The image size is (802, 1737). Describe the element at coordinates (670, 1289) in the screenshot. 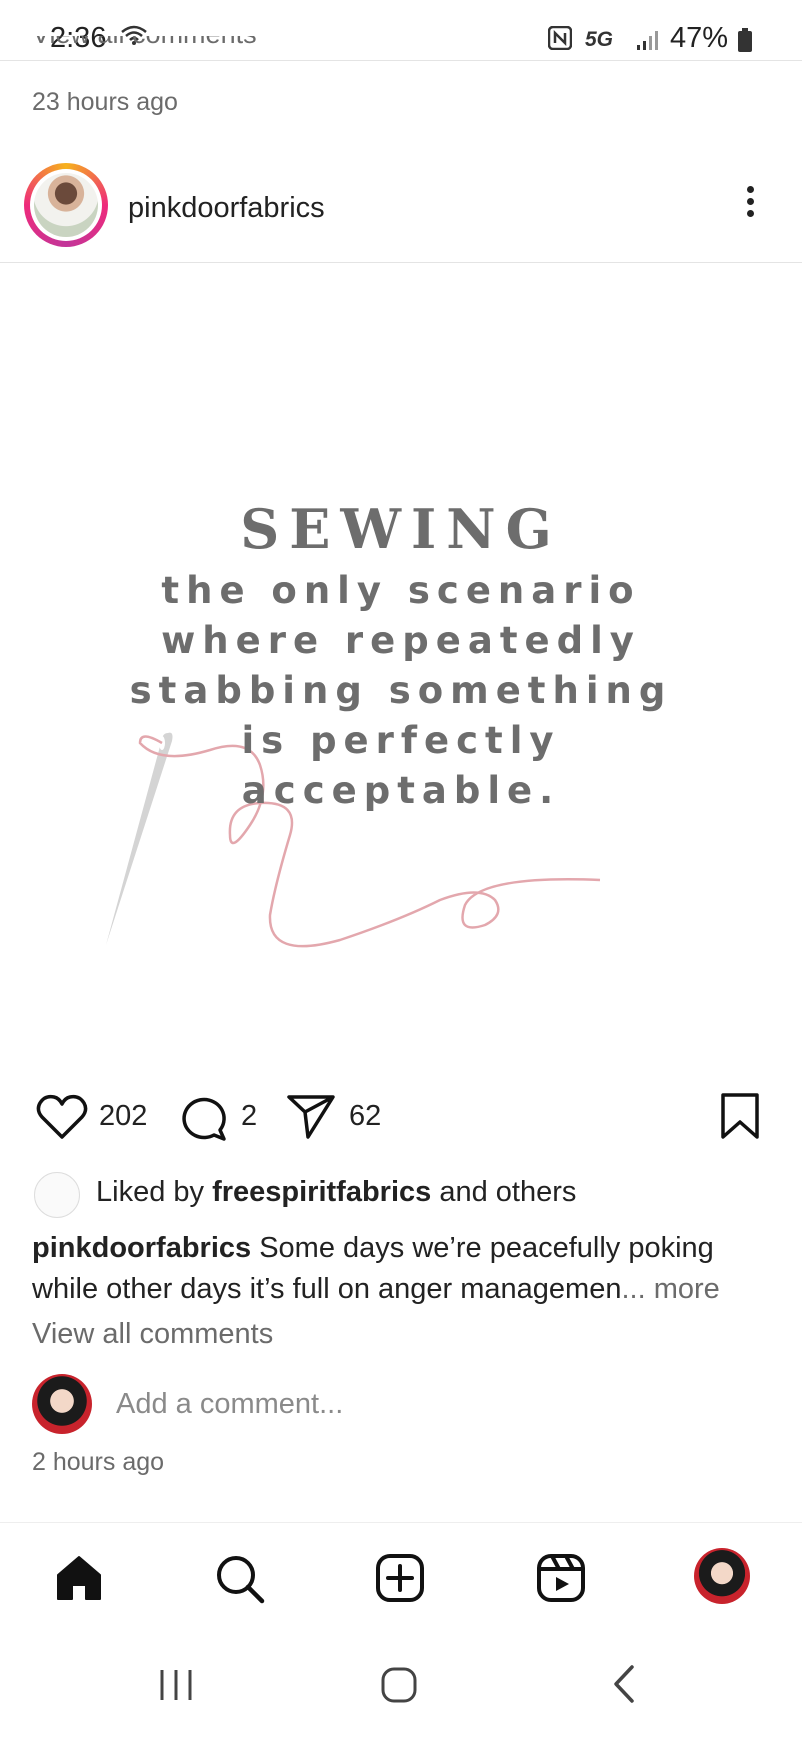

I see `caption-more-link: ... more` at that location.